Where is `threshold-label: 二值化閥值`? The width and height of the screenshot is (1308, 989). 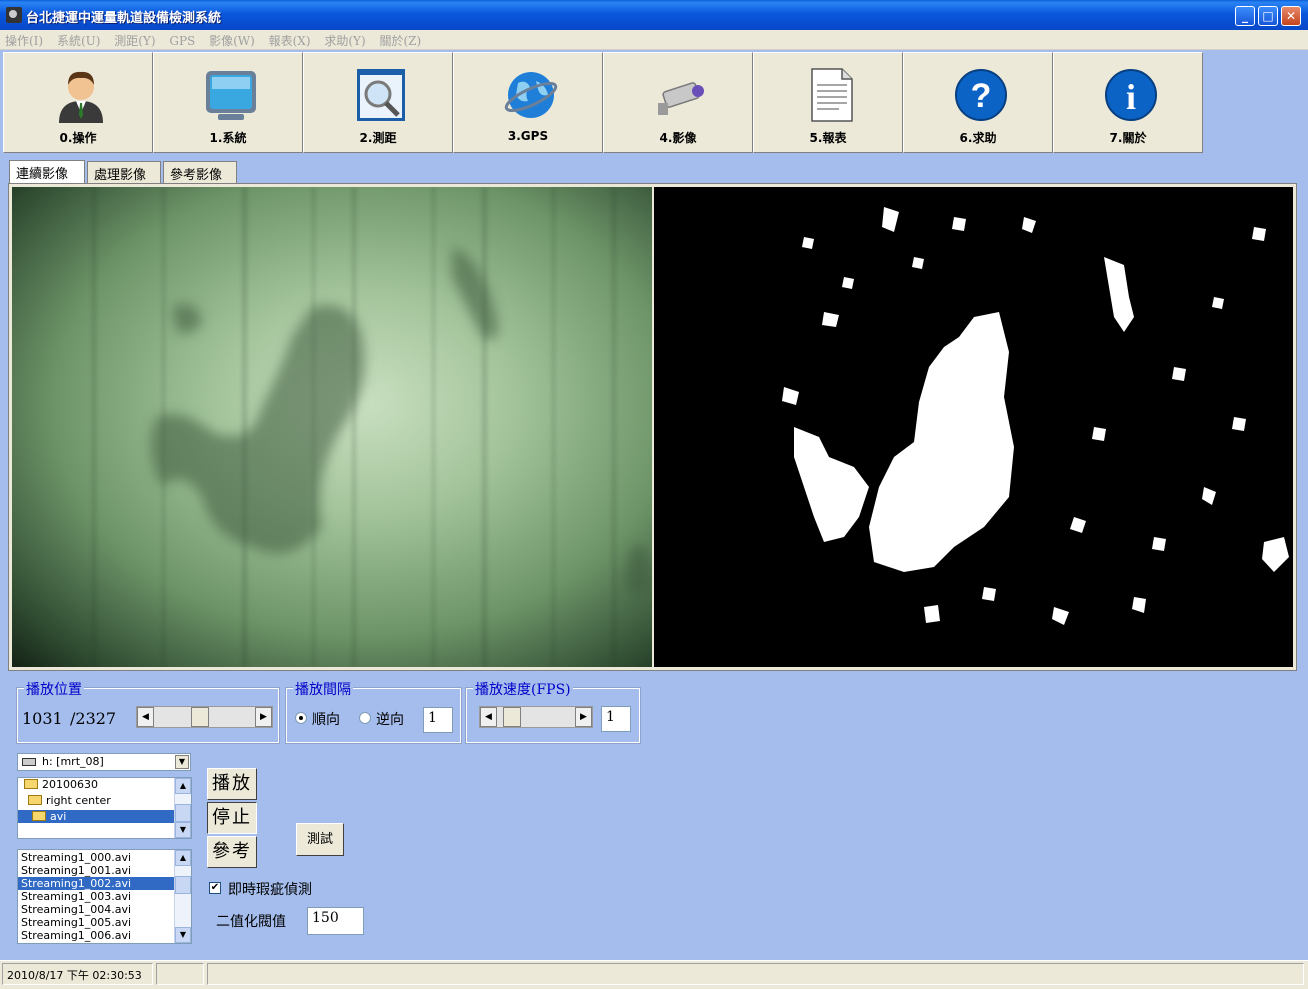
threshold-label: 二值化閥值 is located at coordinates (251, 922).